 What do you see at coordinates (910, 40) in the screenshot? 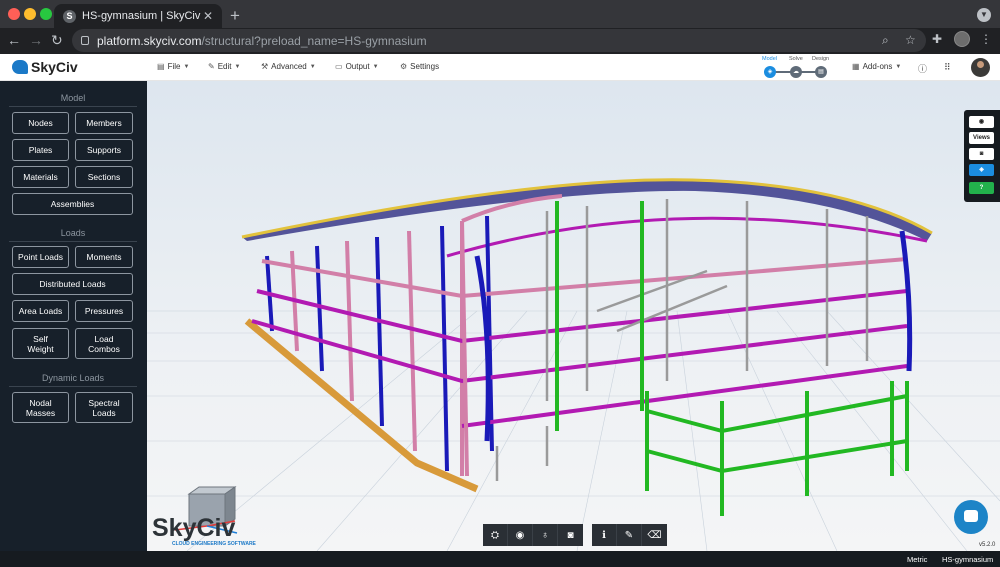
I see `bookmark-star-icon: ☆` at bounding box center [910, 40].